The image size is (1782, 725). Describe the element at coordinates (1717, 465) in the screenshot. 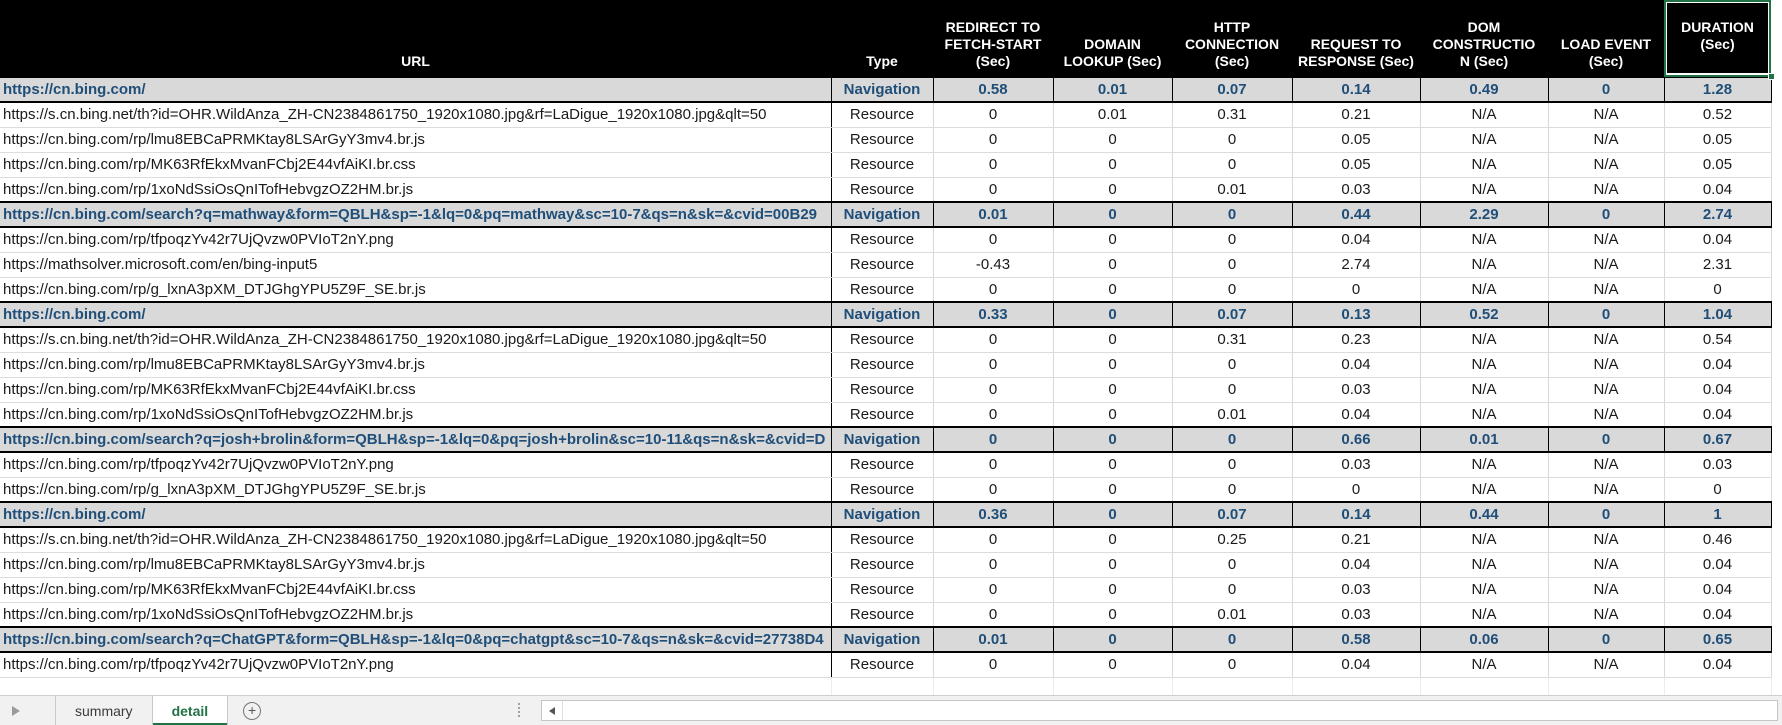

I see `duration-cell: 0.03` at that location.